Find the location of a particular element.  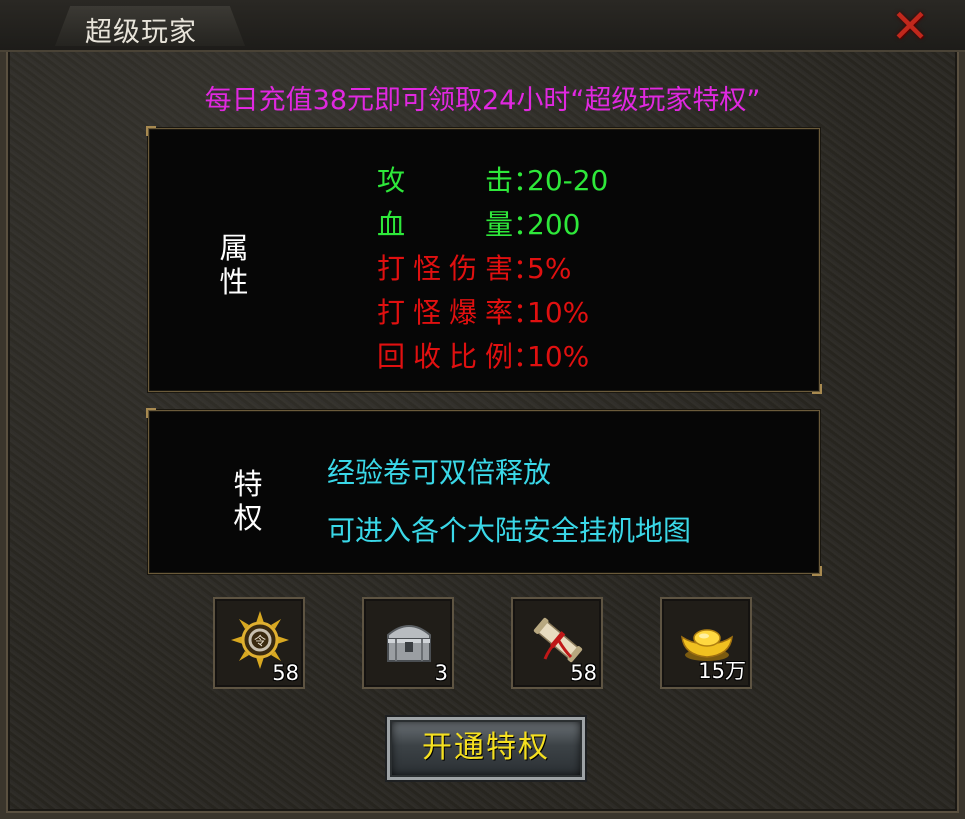

attributes-label: 属 性 is located at coordinates (234, 265).